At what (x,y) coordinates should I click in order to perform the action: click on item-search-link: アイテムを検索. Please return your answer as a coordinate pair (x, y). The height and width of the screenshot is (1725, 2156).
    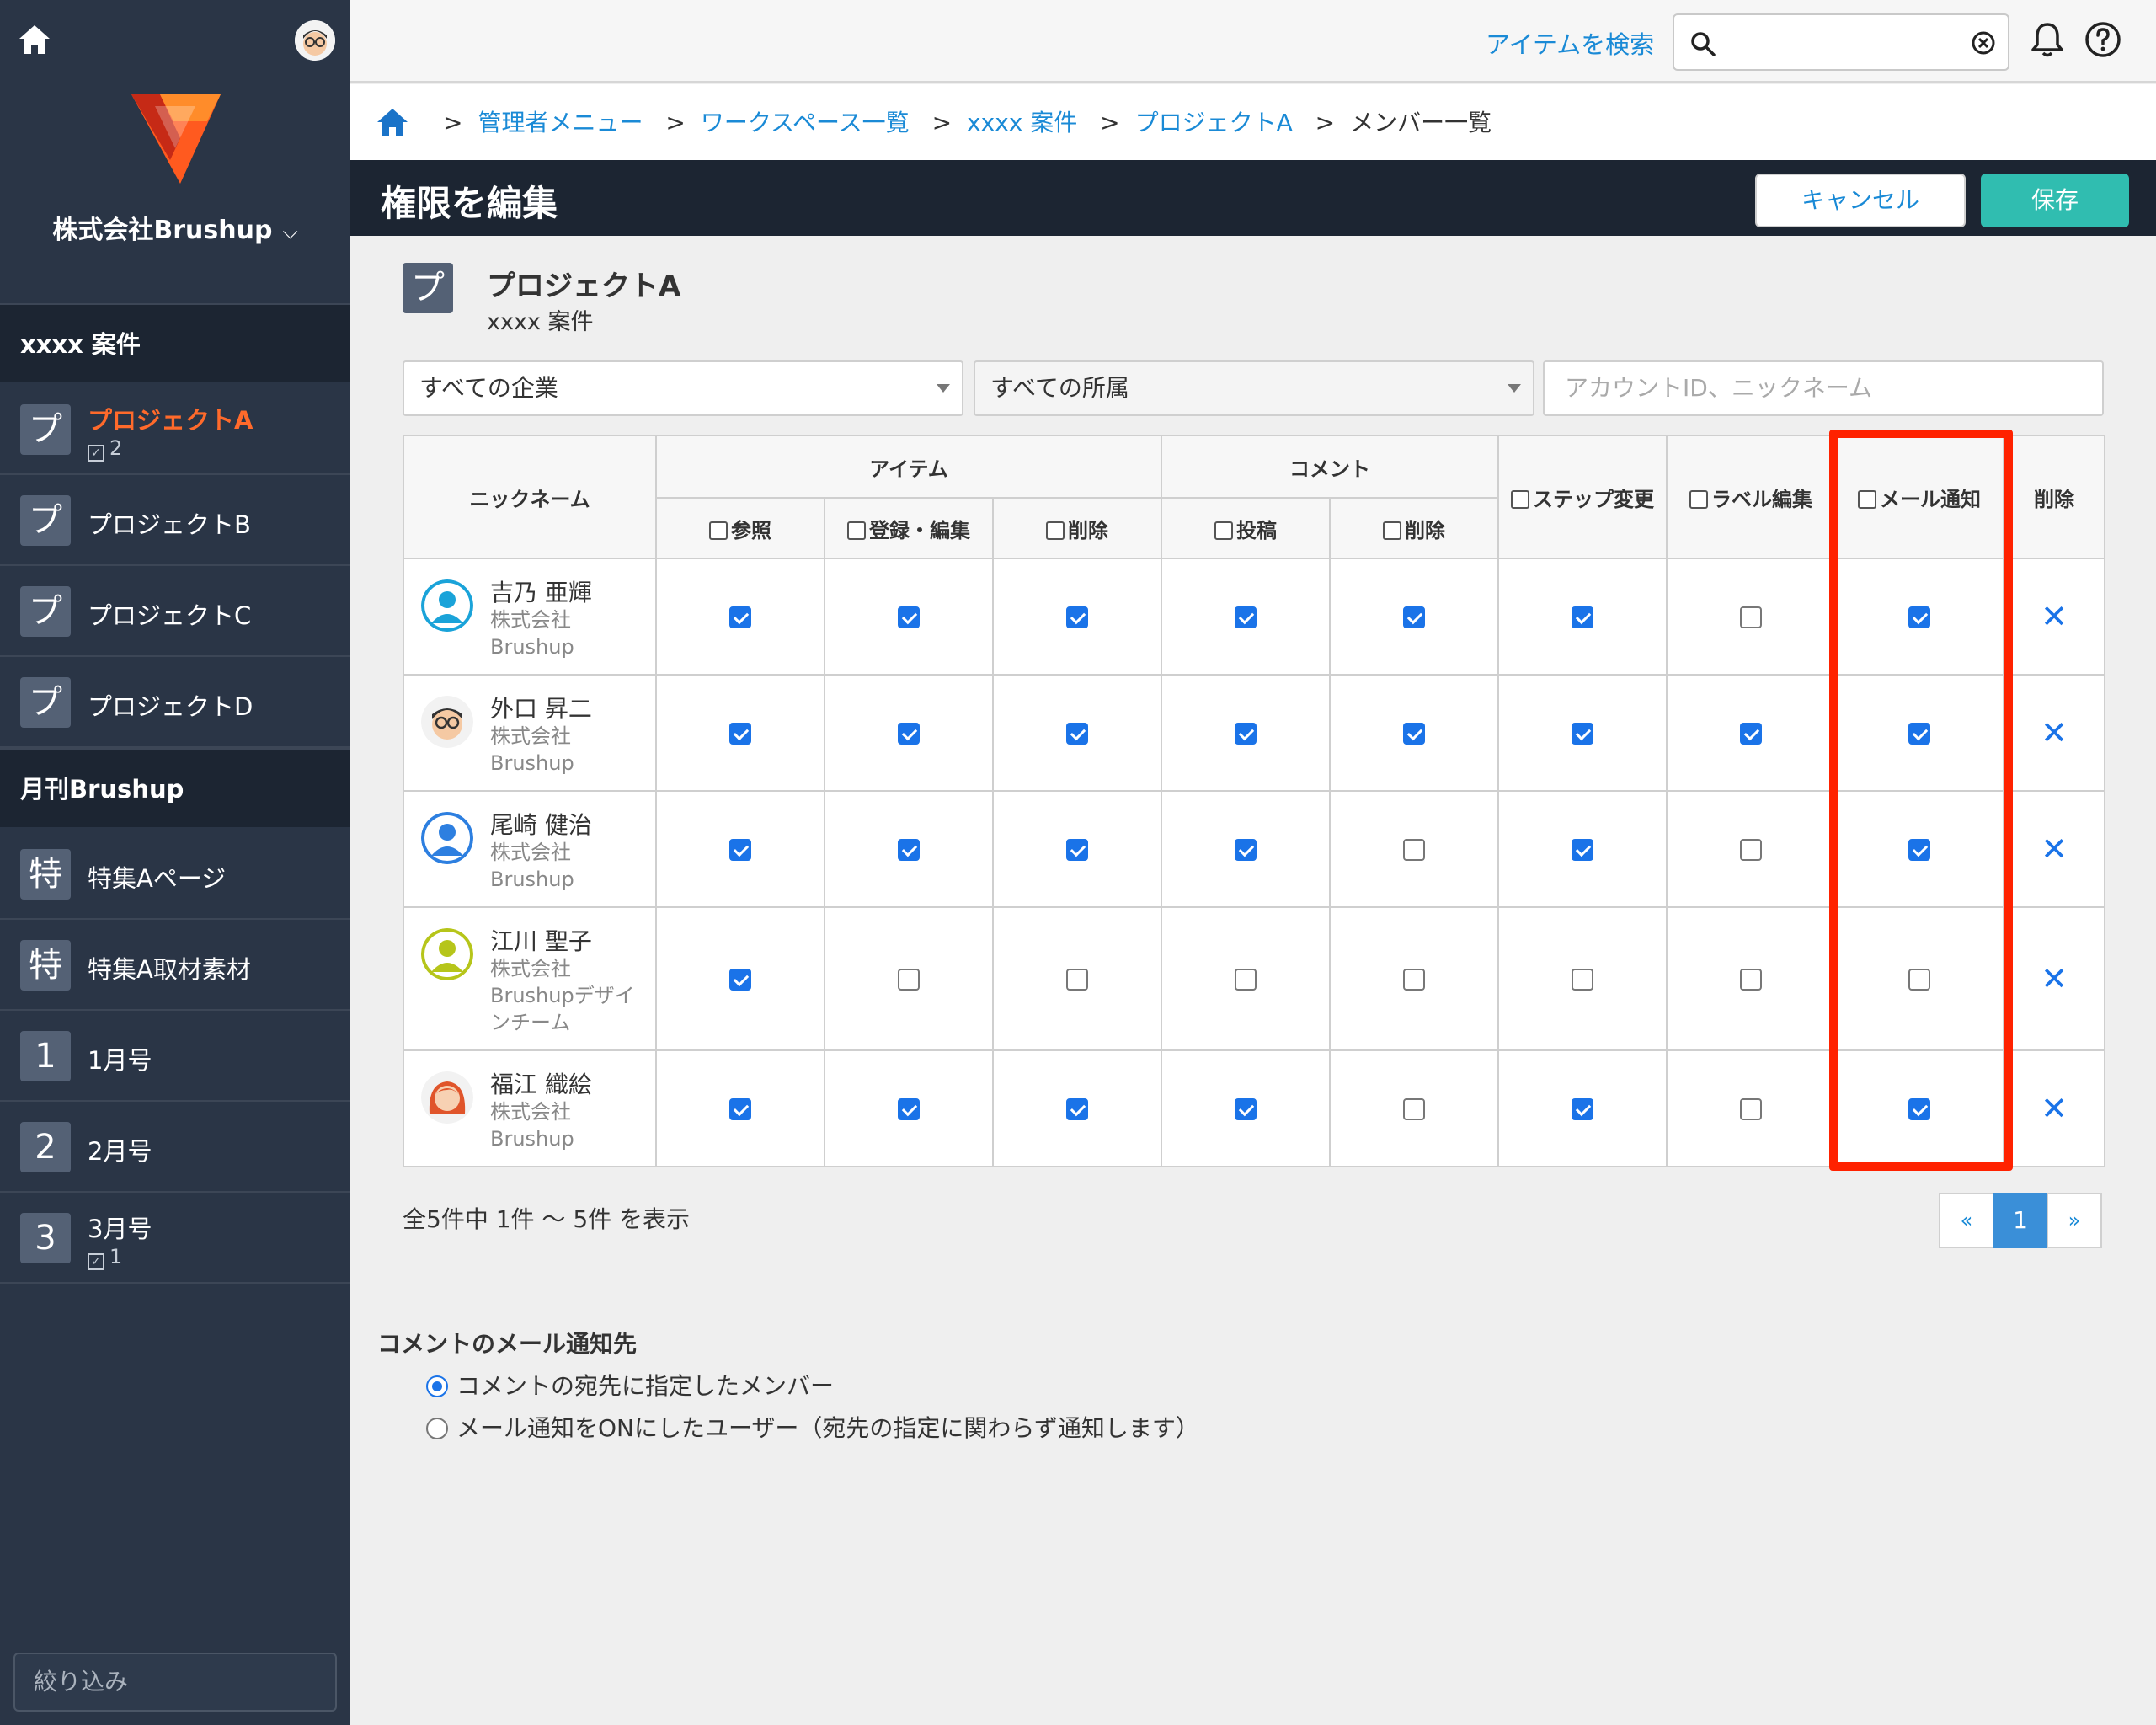
    Looking at the image, I should click on (1570, 43).